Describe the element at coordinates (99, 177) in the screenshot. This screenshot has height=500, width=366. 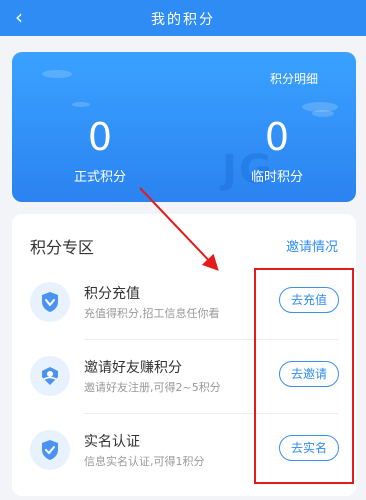
I see `formal-points-label: 正式积分` at that location.